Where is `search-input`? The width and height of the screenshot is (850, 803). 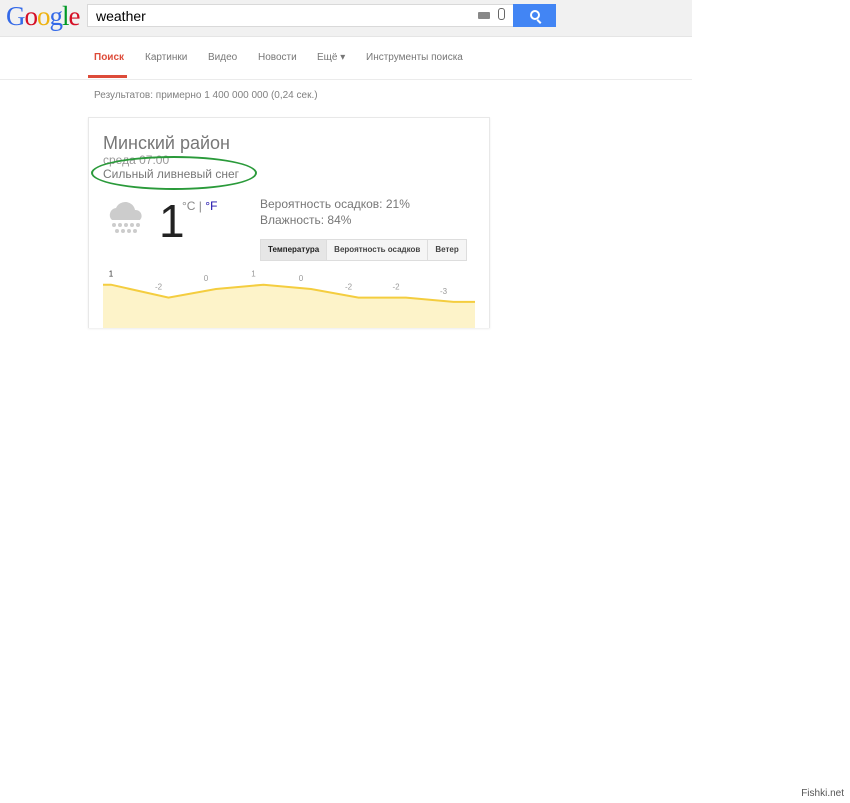
search-input is located at coordinates (281, 16).